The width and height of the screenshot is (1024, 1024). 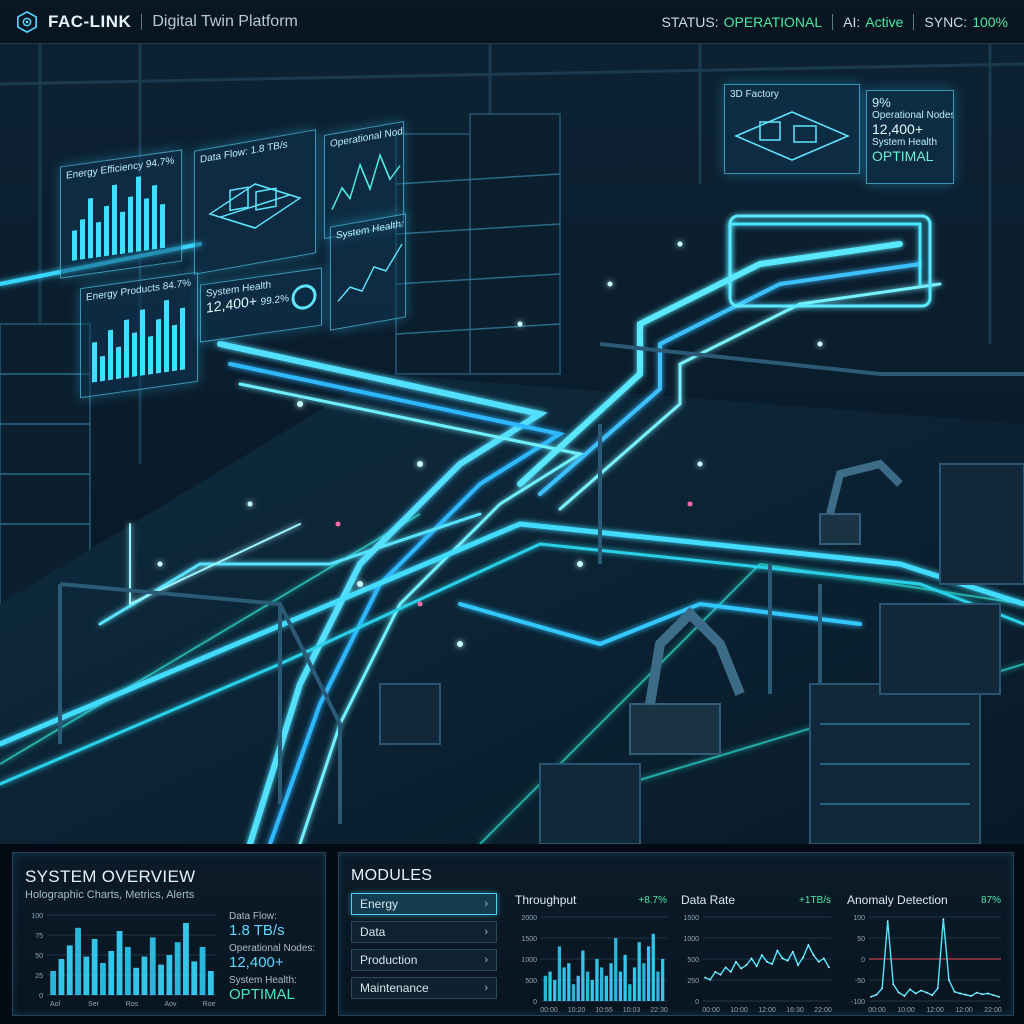 I want to click on metric-value: 1.8 TB/s, so click(x=257, y=930).